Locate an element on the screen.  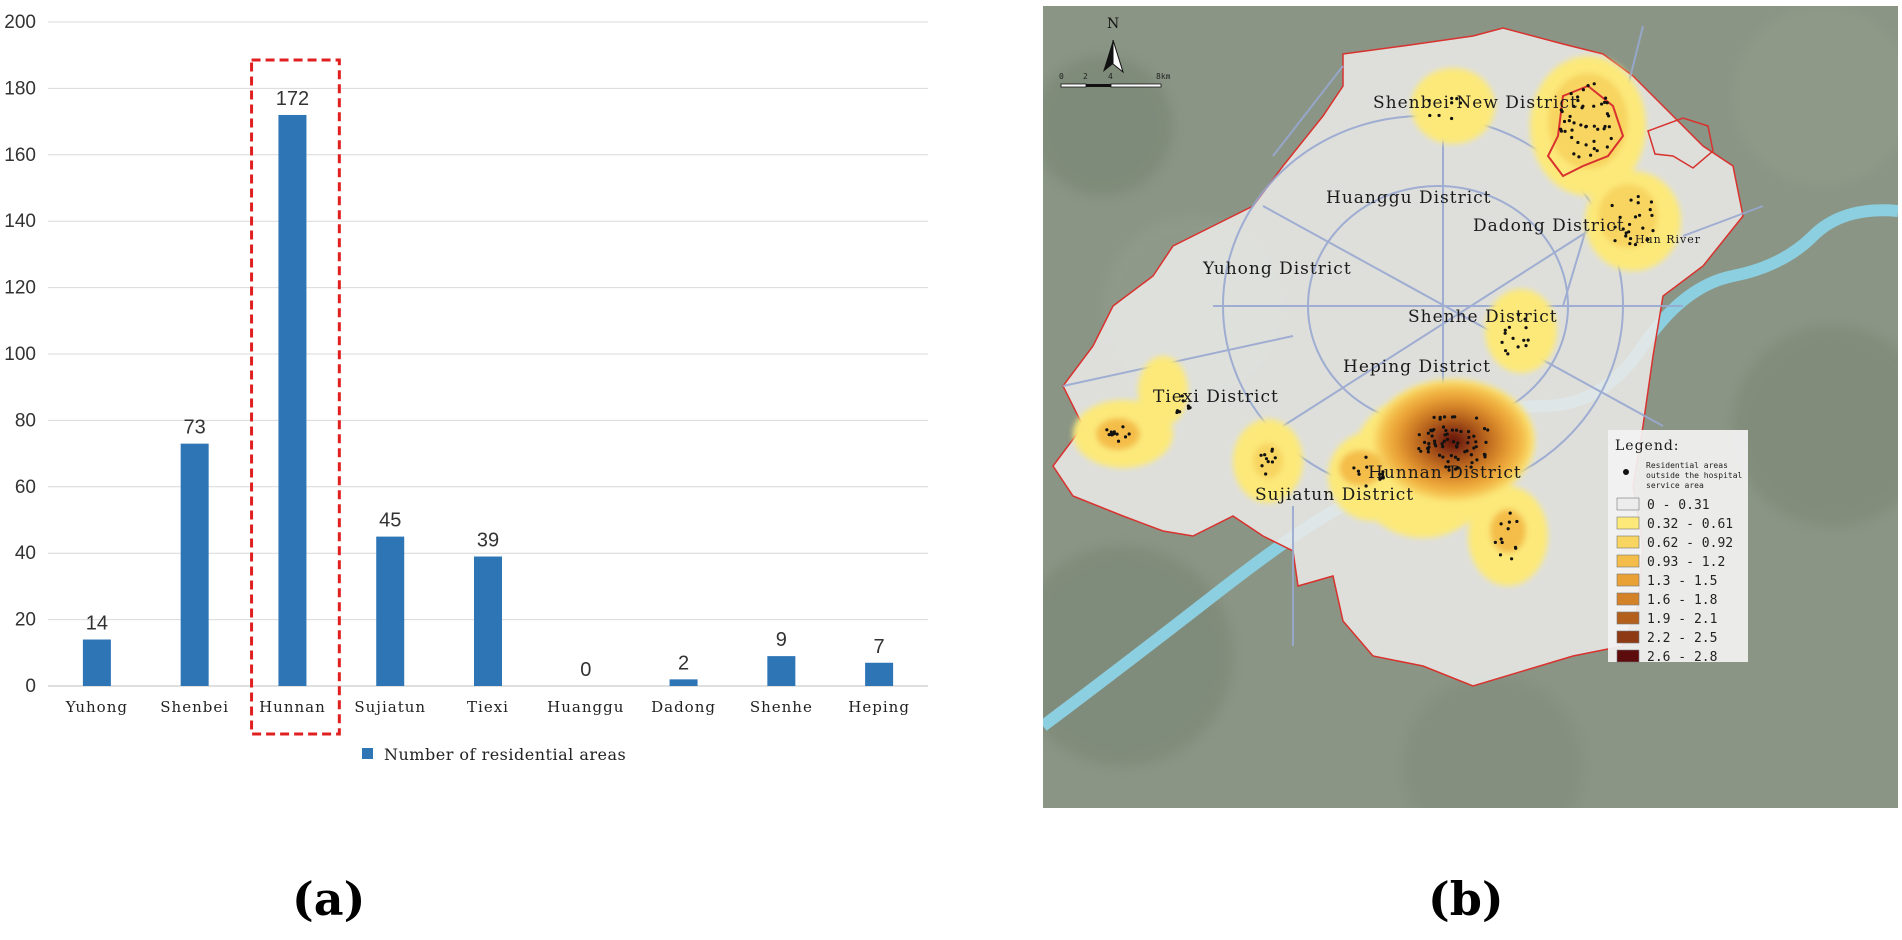
legend-class-label-2: 0.62 - 0.92 is located at coordinates (1690, 543).